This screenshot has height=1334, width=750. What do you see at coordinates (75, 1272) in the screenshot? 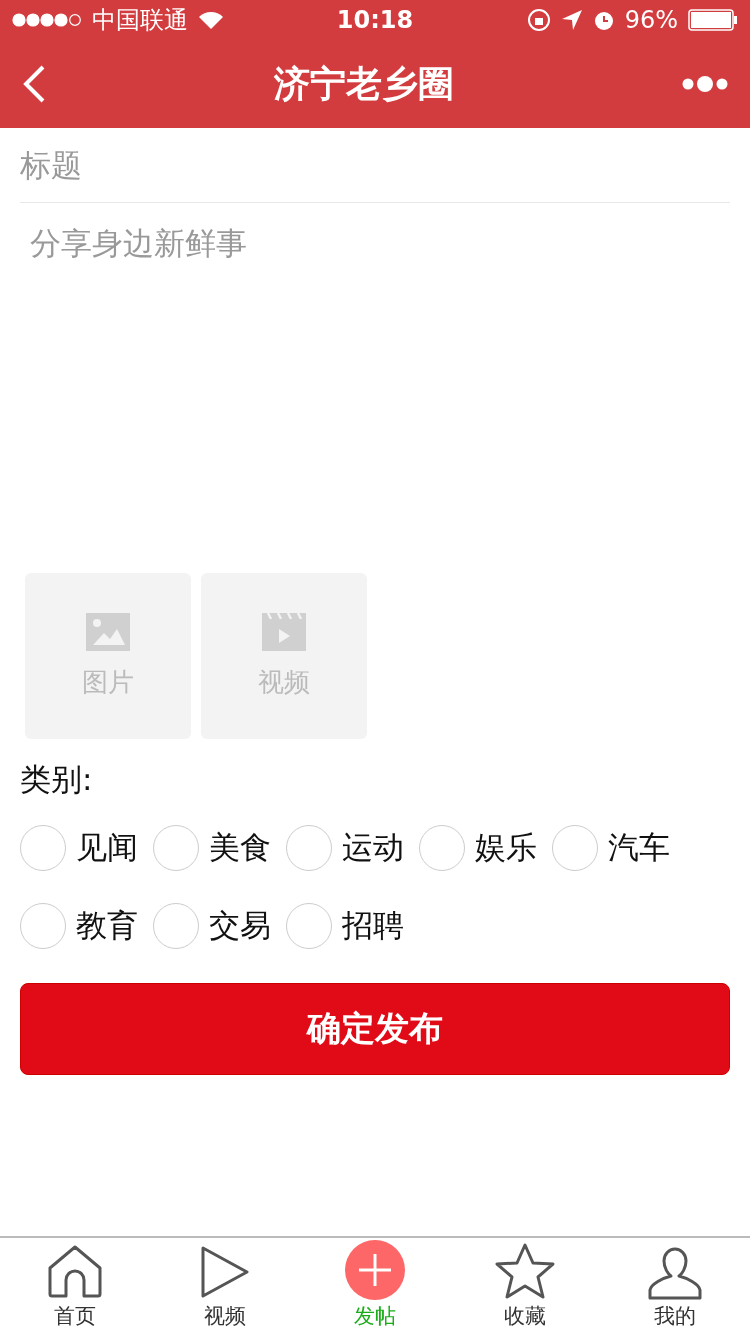
I see `home-icon` at bounding box center [75, 1272].